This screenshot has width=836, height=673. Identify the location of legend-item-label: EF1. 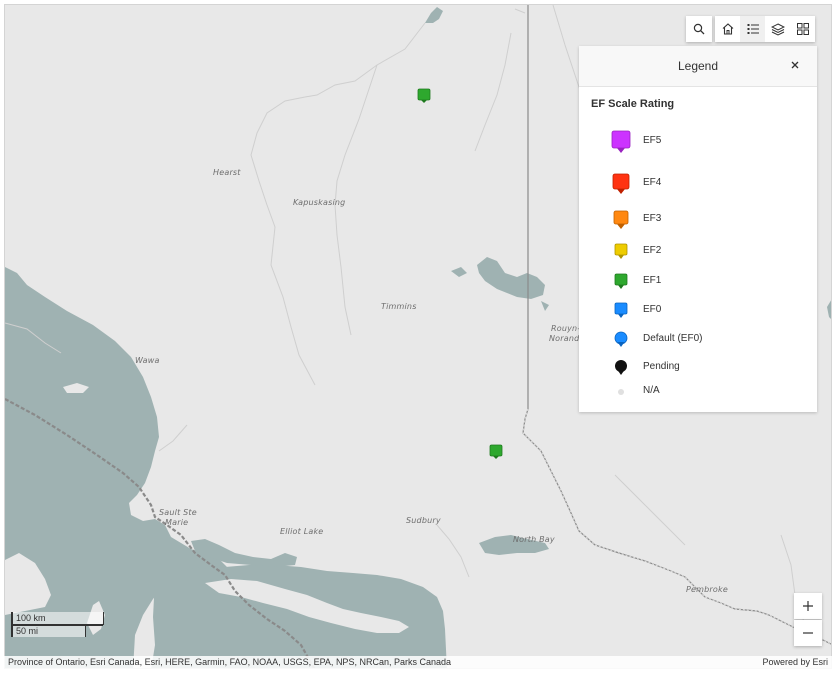
(652, 280).